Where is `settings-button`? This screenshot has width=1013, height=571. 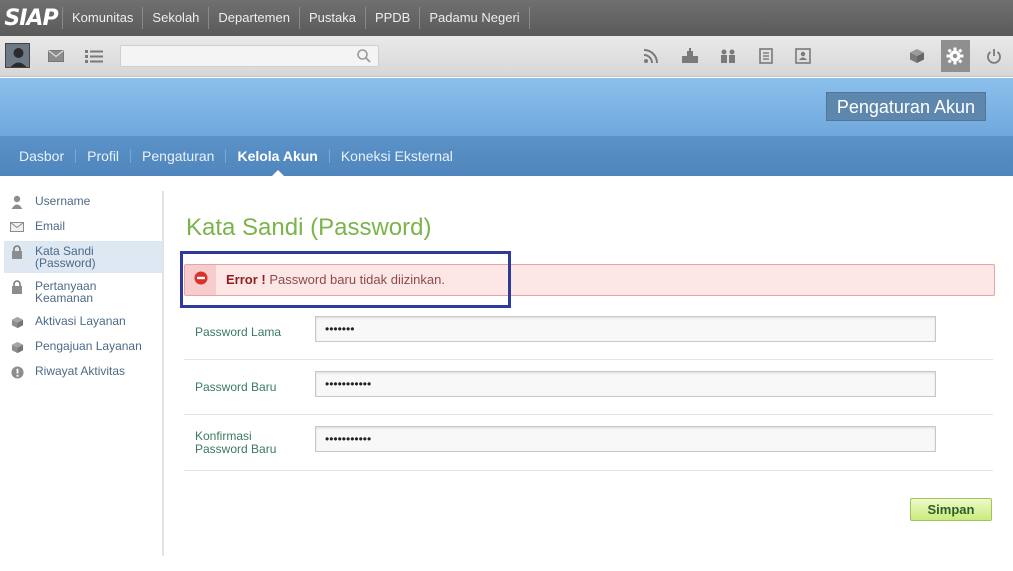
settings-button is located at coordinates (955, 56).